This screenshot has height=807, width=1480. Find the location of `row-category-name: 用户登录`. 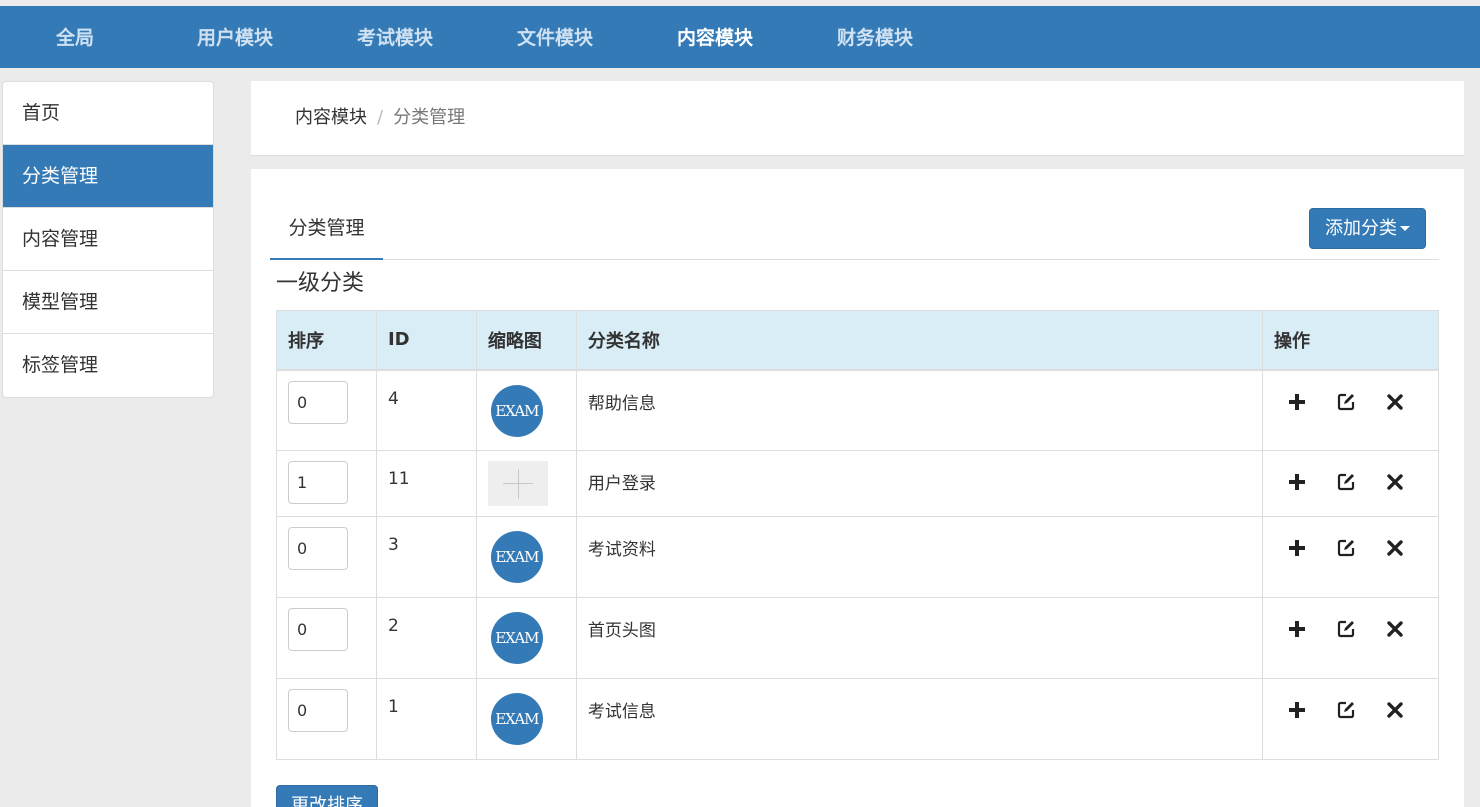

row-category-name: 用户登录 is located at coordinates (919, 483).